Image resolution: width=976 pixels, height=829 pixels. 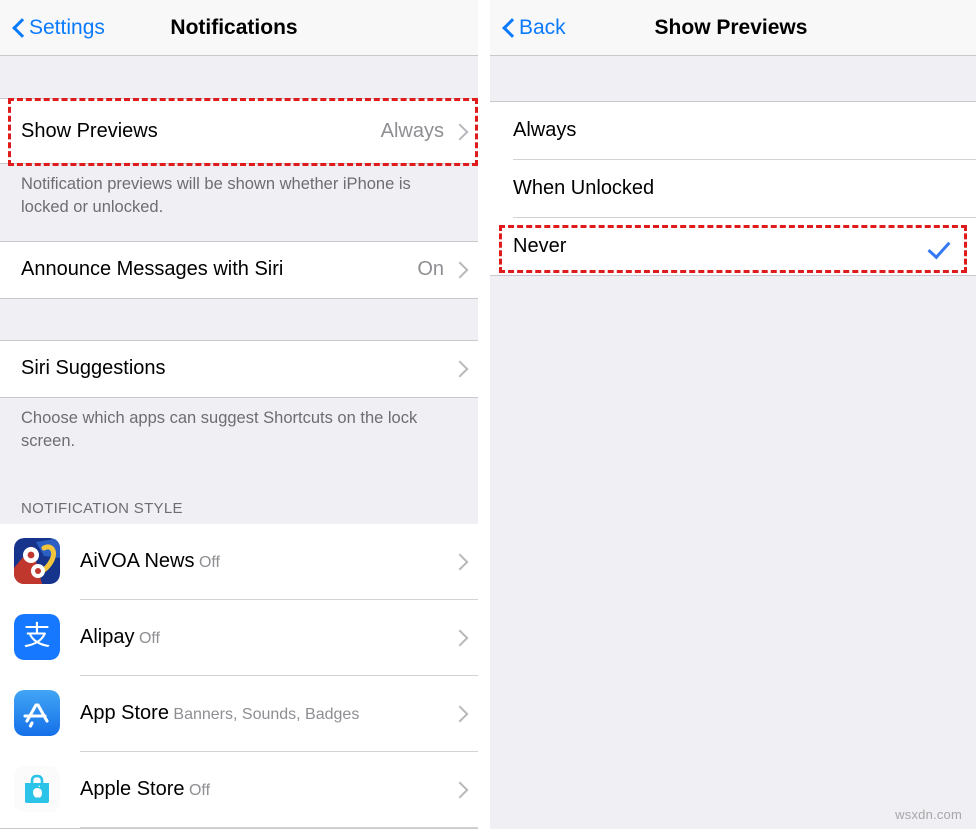 I want to click on option-row-always: Always, so click(x=733, y=130).